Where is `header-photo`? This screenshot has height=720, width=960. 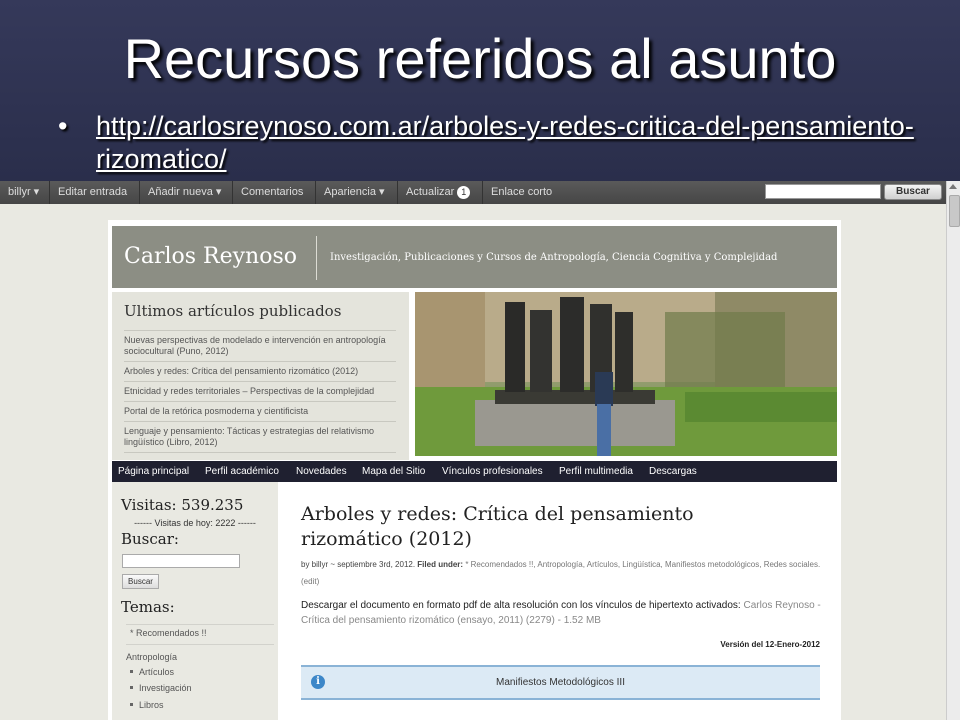
header-photo is located at coordinates (626, 374).